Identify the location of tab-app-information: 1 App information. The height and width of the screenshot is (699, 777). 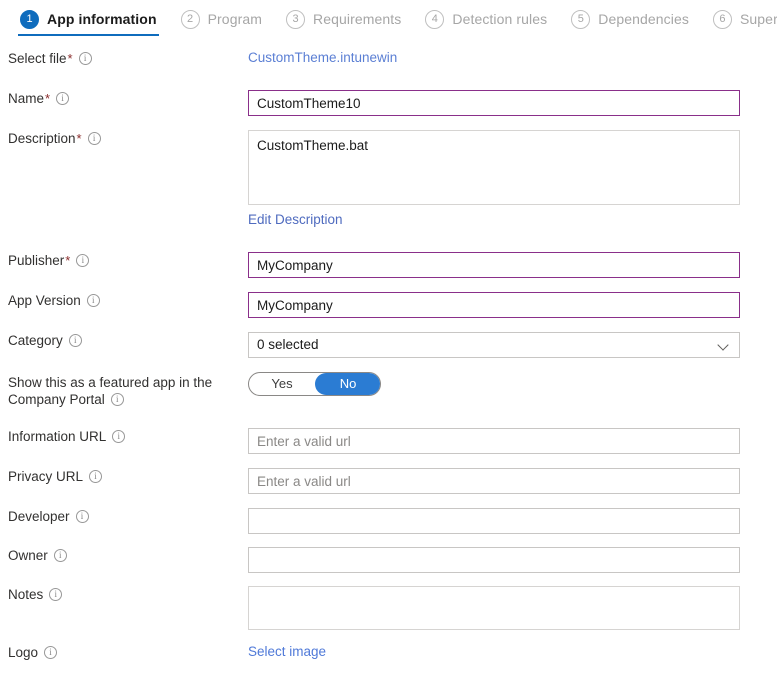
(88, 19).